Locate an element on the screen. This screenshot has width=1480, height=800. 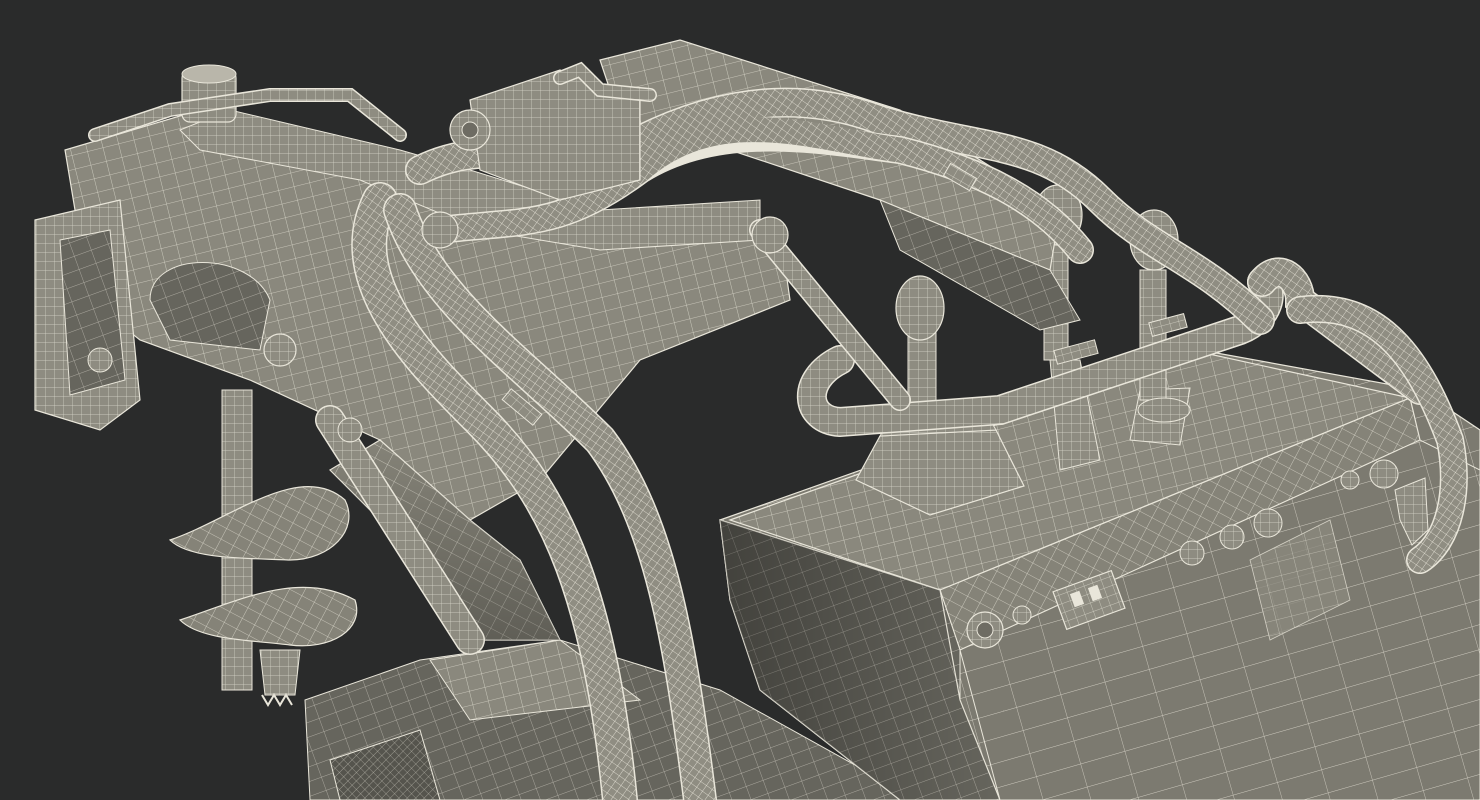
auger-flight-lower is located at coordinates (268, 616).